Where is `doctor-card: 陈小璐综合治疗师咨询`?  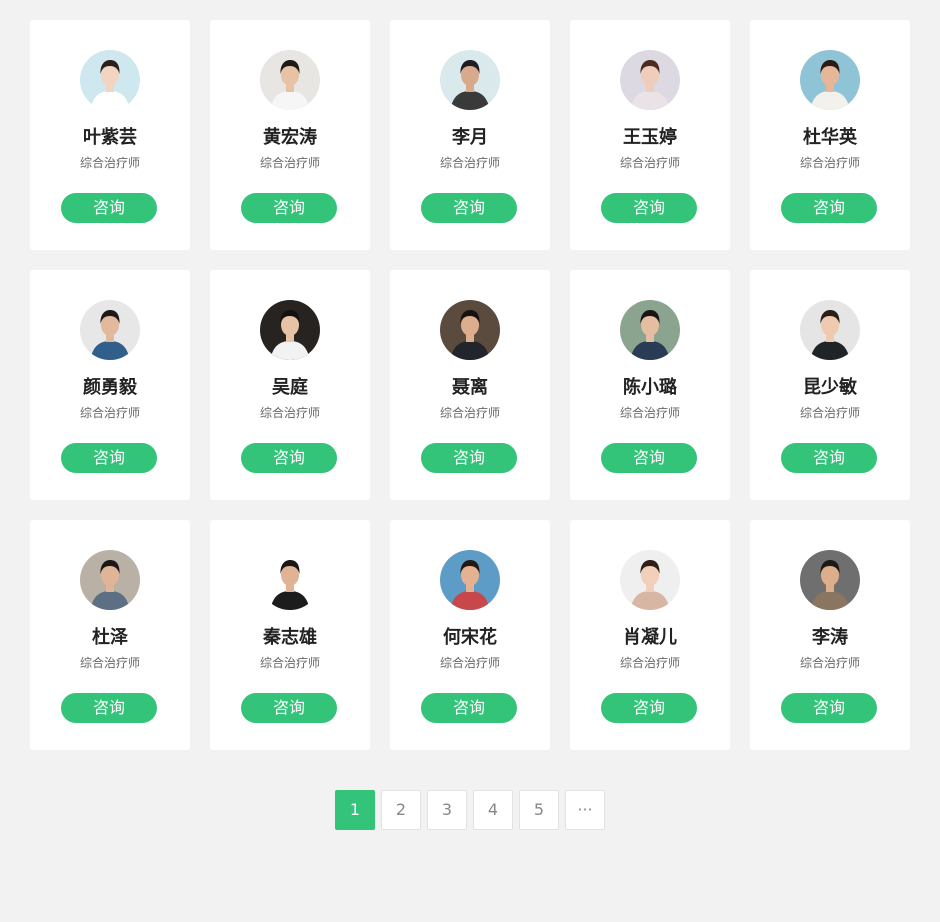
doctor-card: 陈小璐综合治疗师咨询 is located at coordinates (650, 385).